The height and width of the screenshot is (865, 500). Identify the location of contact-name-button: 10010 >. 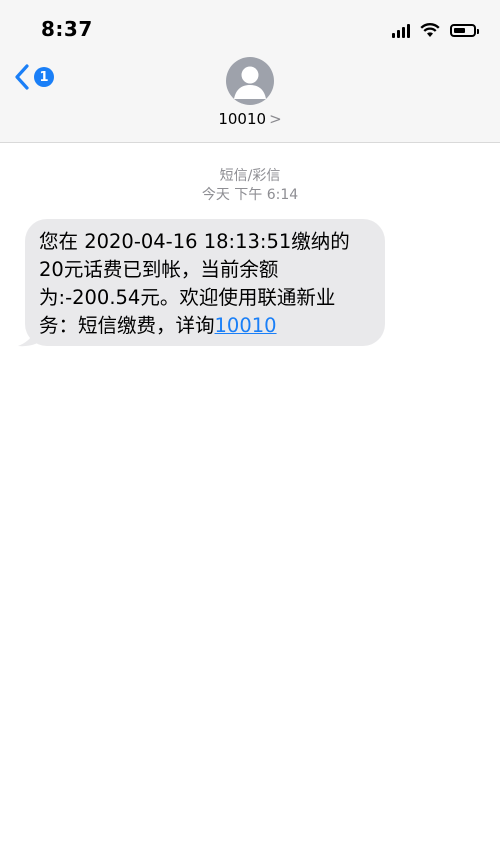
(250, 119).